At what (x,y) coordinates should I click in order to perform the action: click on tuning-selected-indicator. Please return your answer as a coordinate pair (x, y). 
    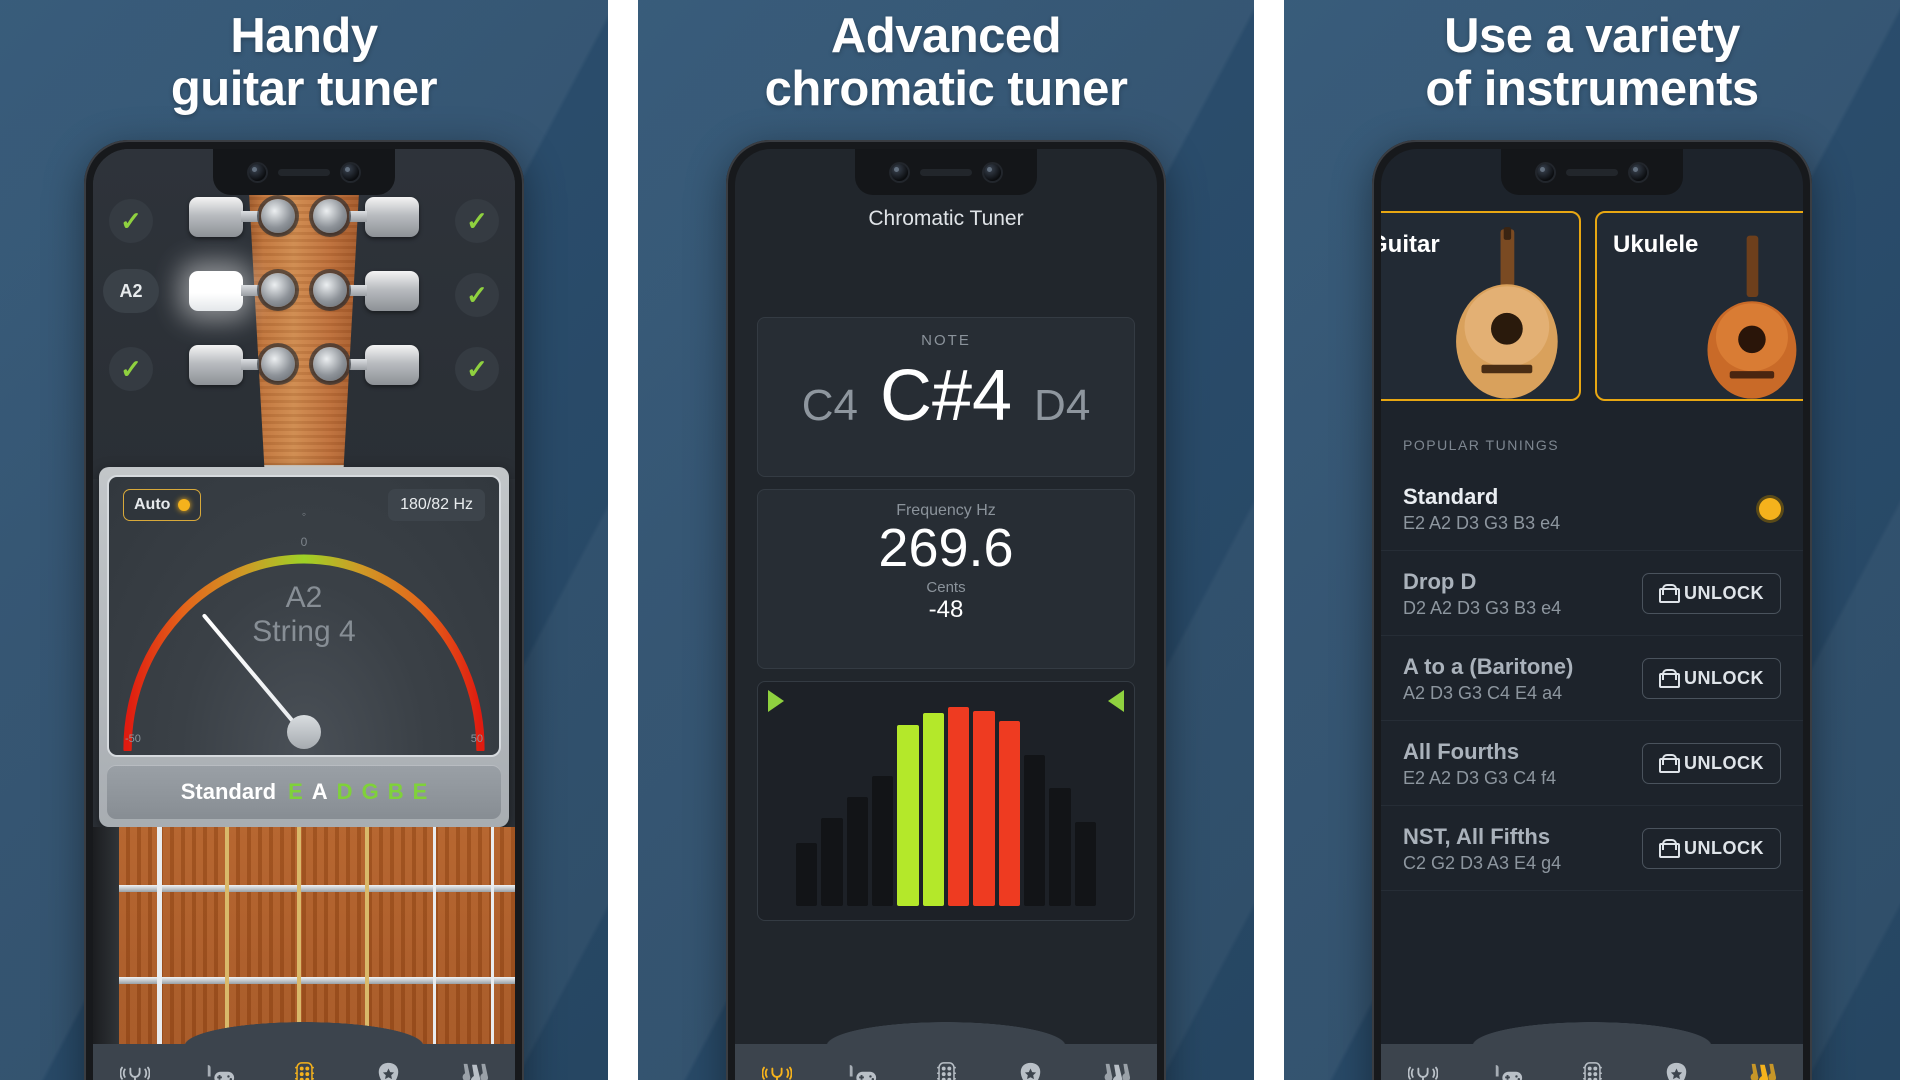
    Looking at the image, I should click on (1770, 508).